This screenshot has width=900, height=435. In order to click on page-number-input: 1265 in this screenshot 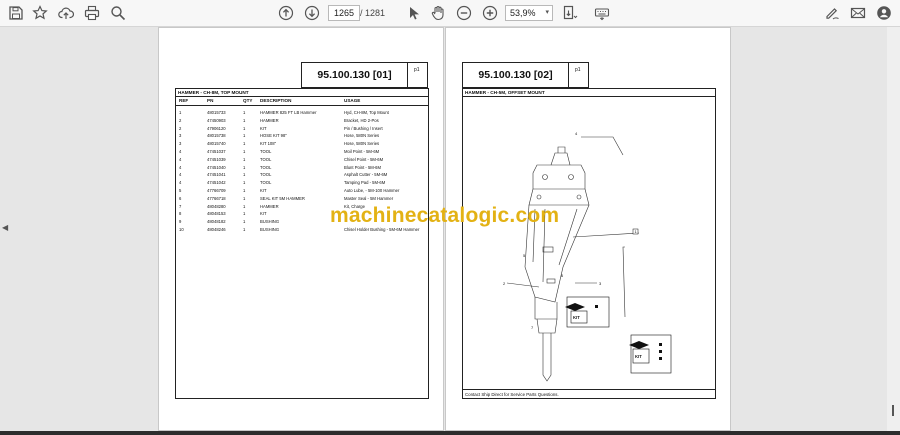, I will do `click(344, 13)`.